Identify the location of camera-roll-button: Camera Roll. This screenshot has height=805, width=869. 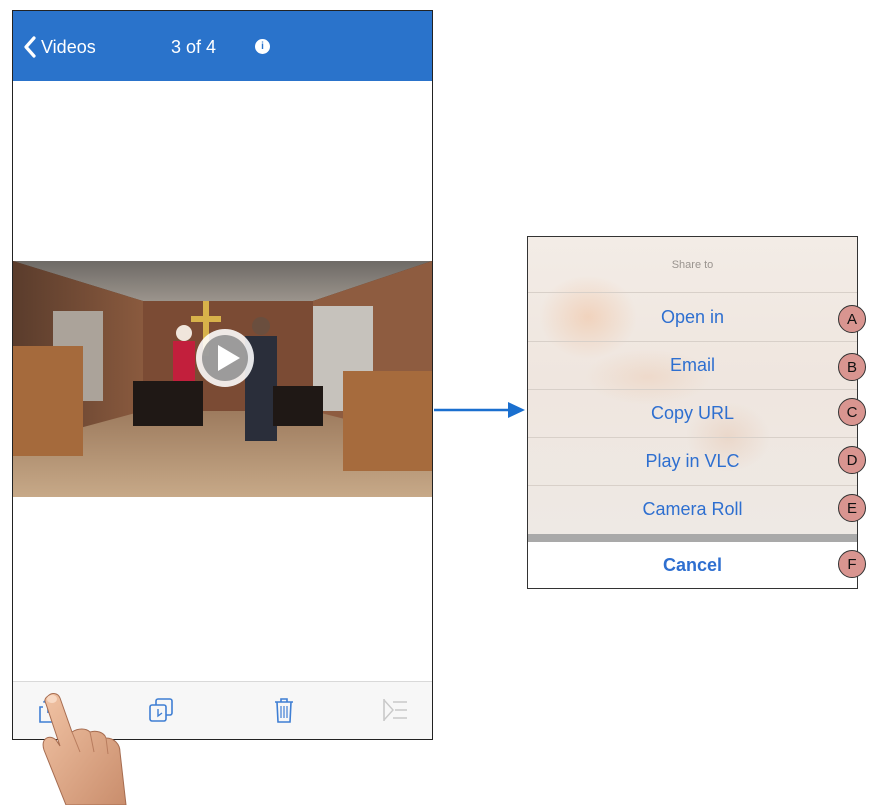
(692, 509).